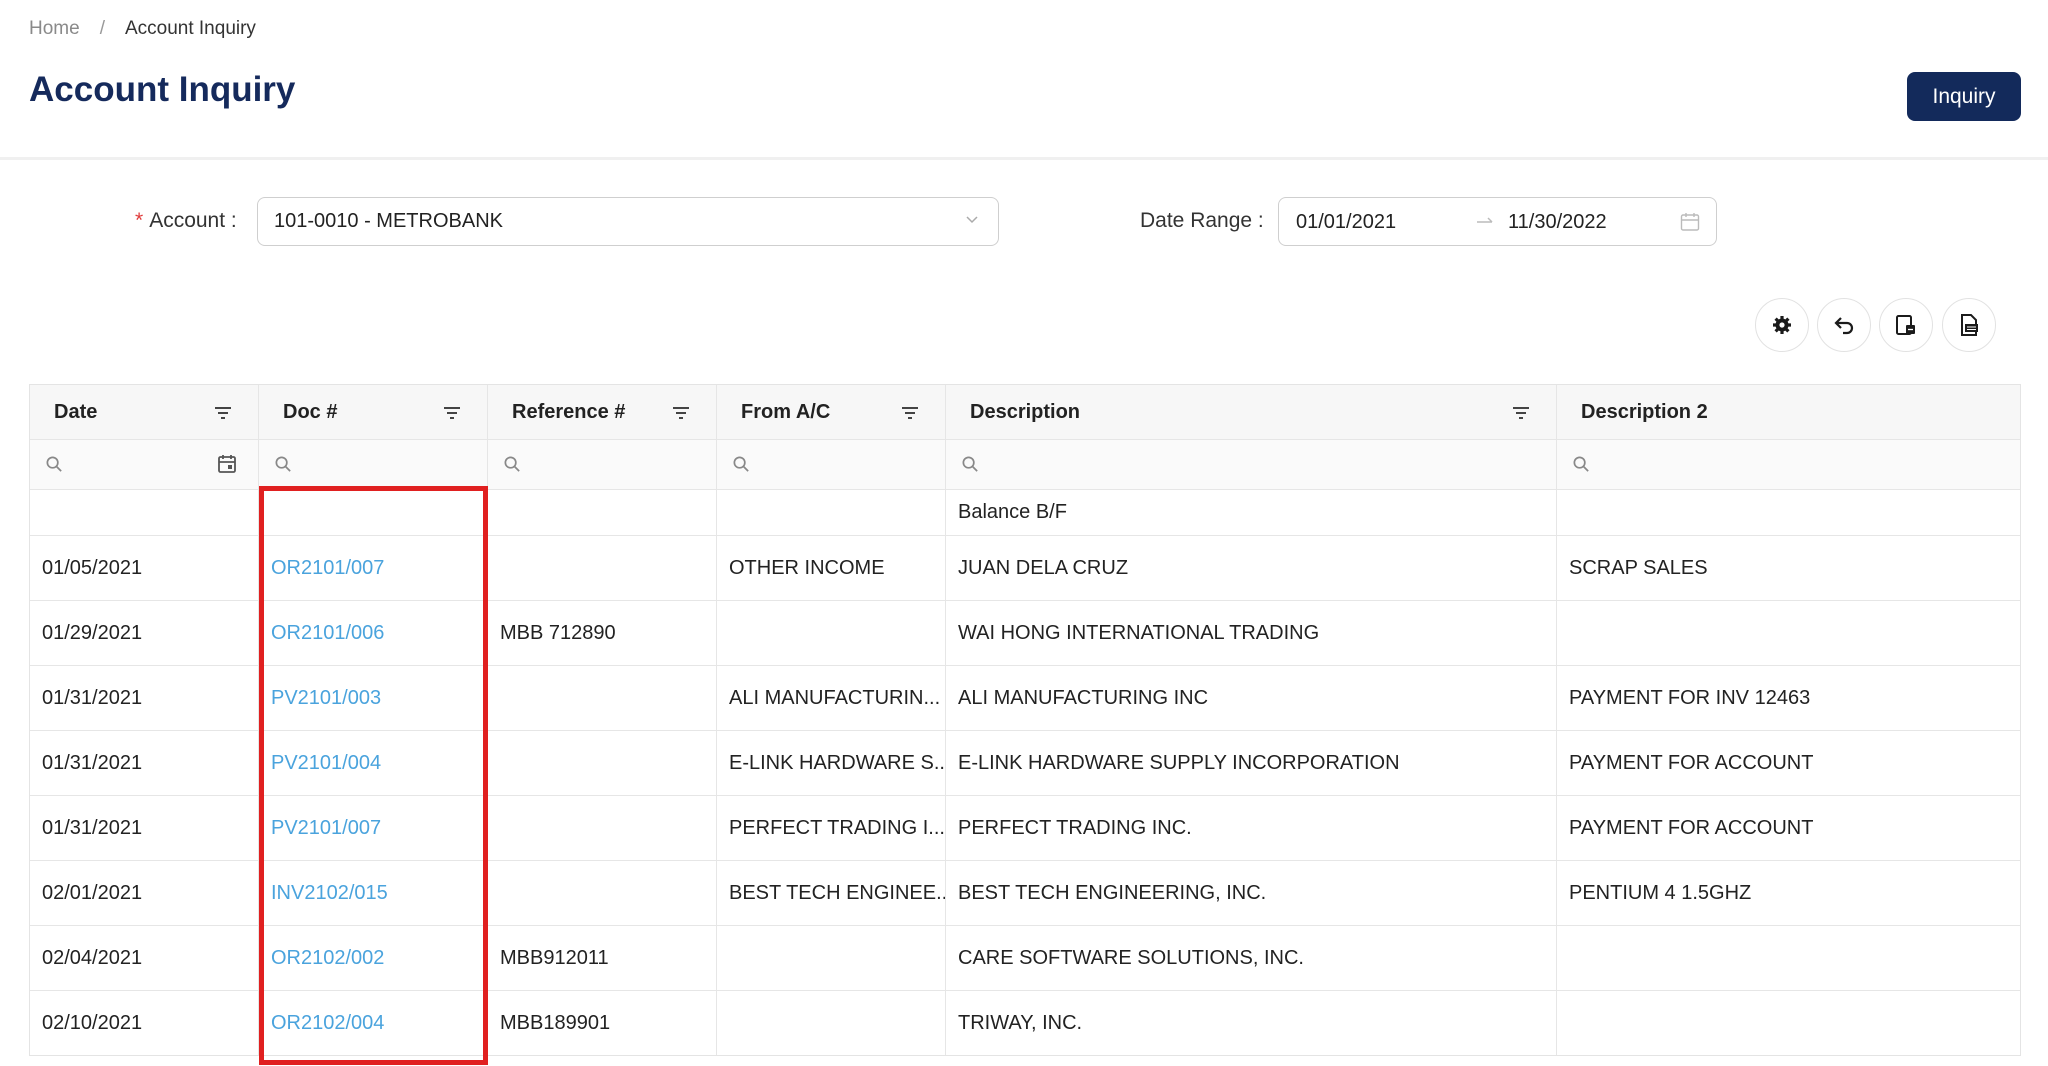  What do you see at coordinates (373, 512) in the screenshot?
I see `cell-doc` at bounding box center [373, 512].